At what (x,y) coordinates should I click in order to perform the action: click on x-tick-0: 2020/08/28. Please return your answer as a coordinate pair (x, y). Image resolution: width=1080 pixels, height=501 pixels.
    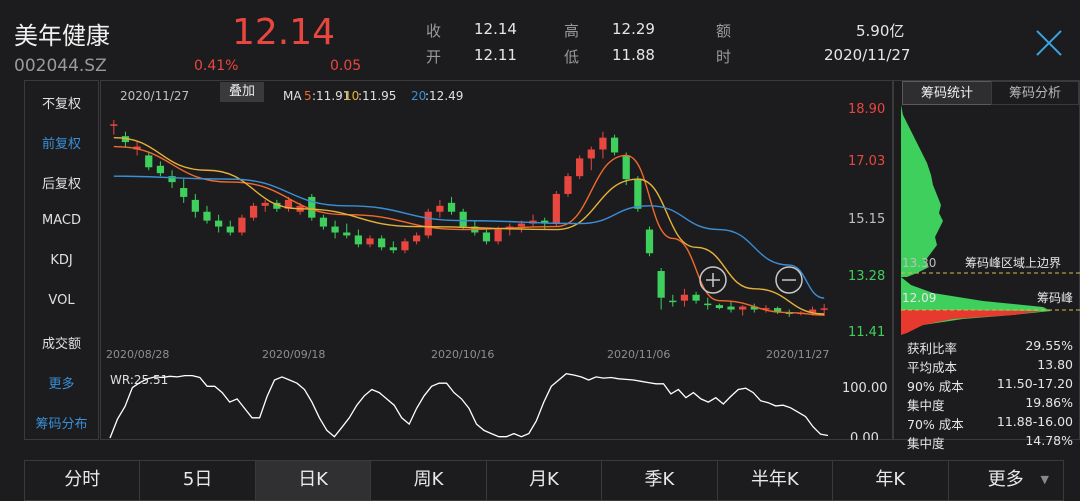
    Looking at the image, I should click on (137, 354).